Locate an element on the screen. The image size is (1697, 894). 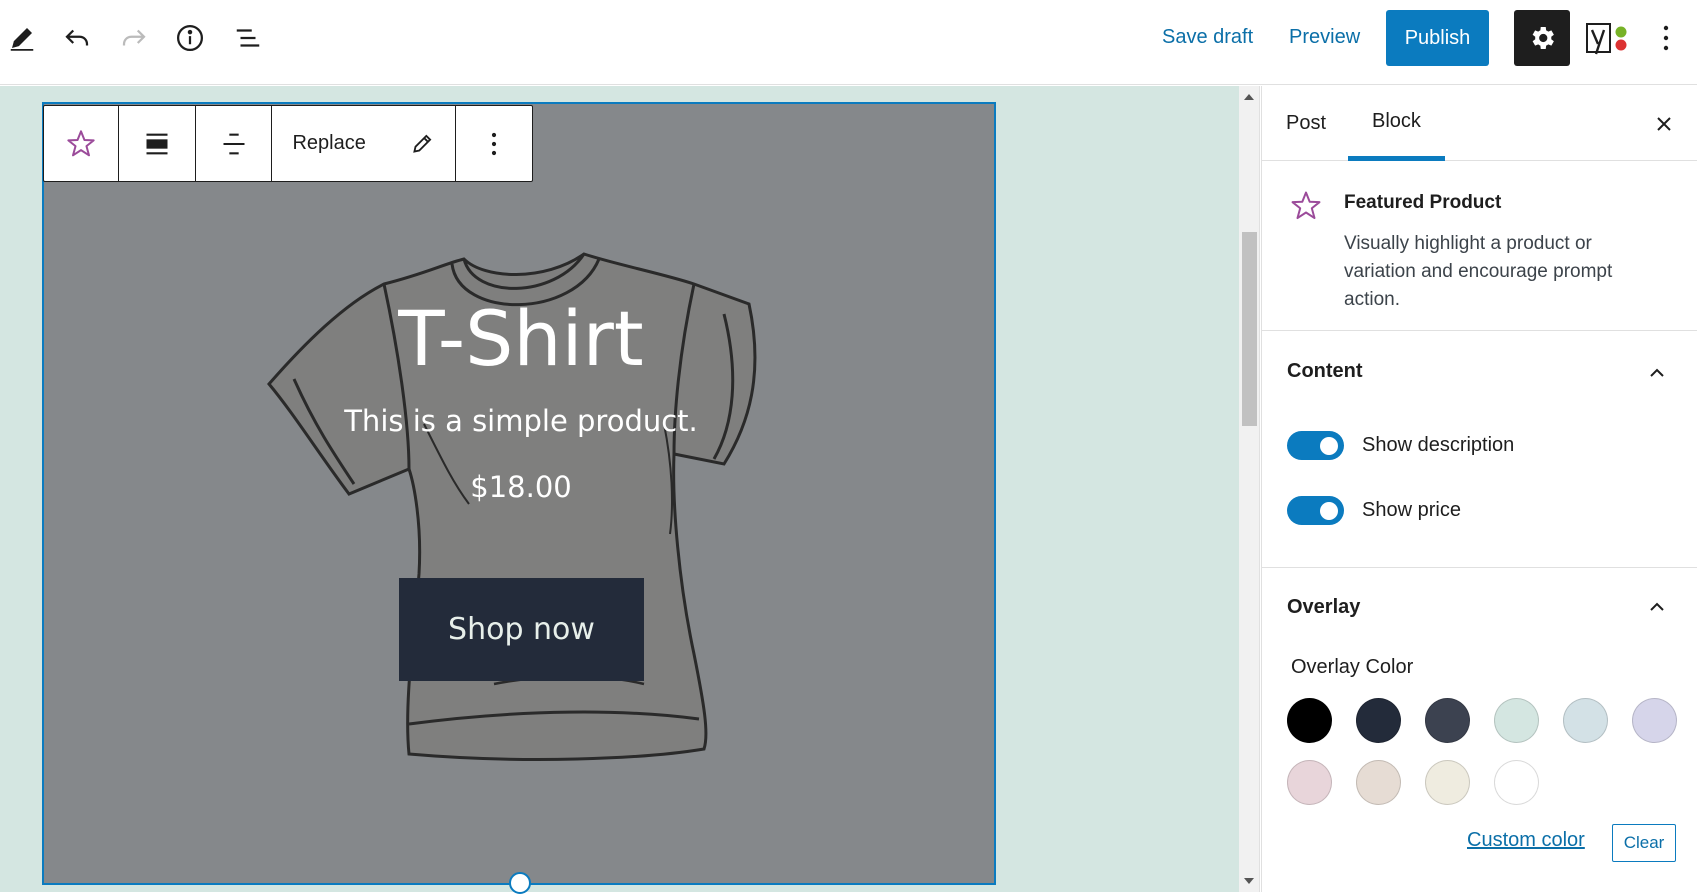
scroll-up-arrow-icon is located at coordinates (1249, 97).